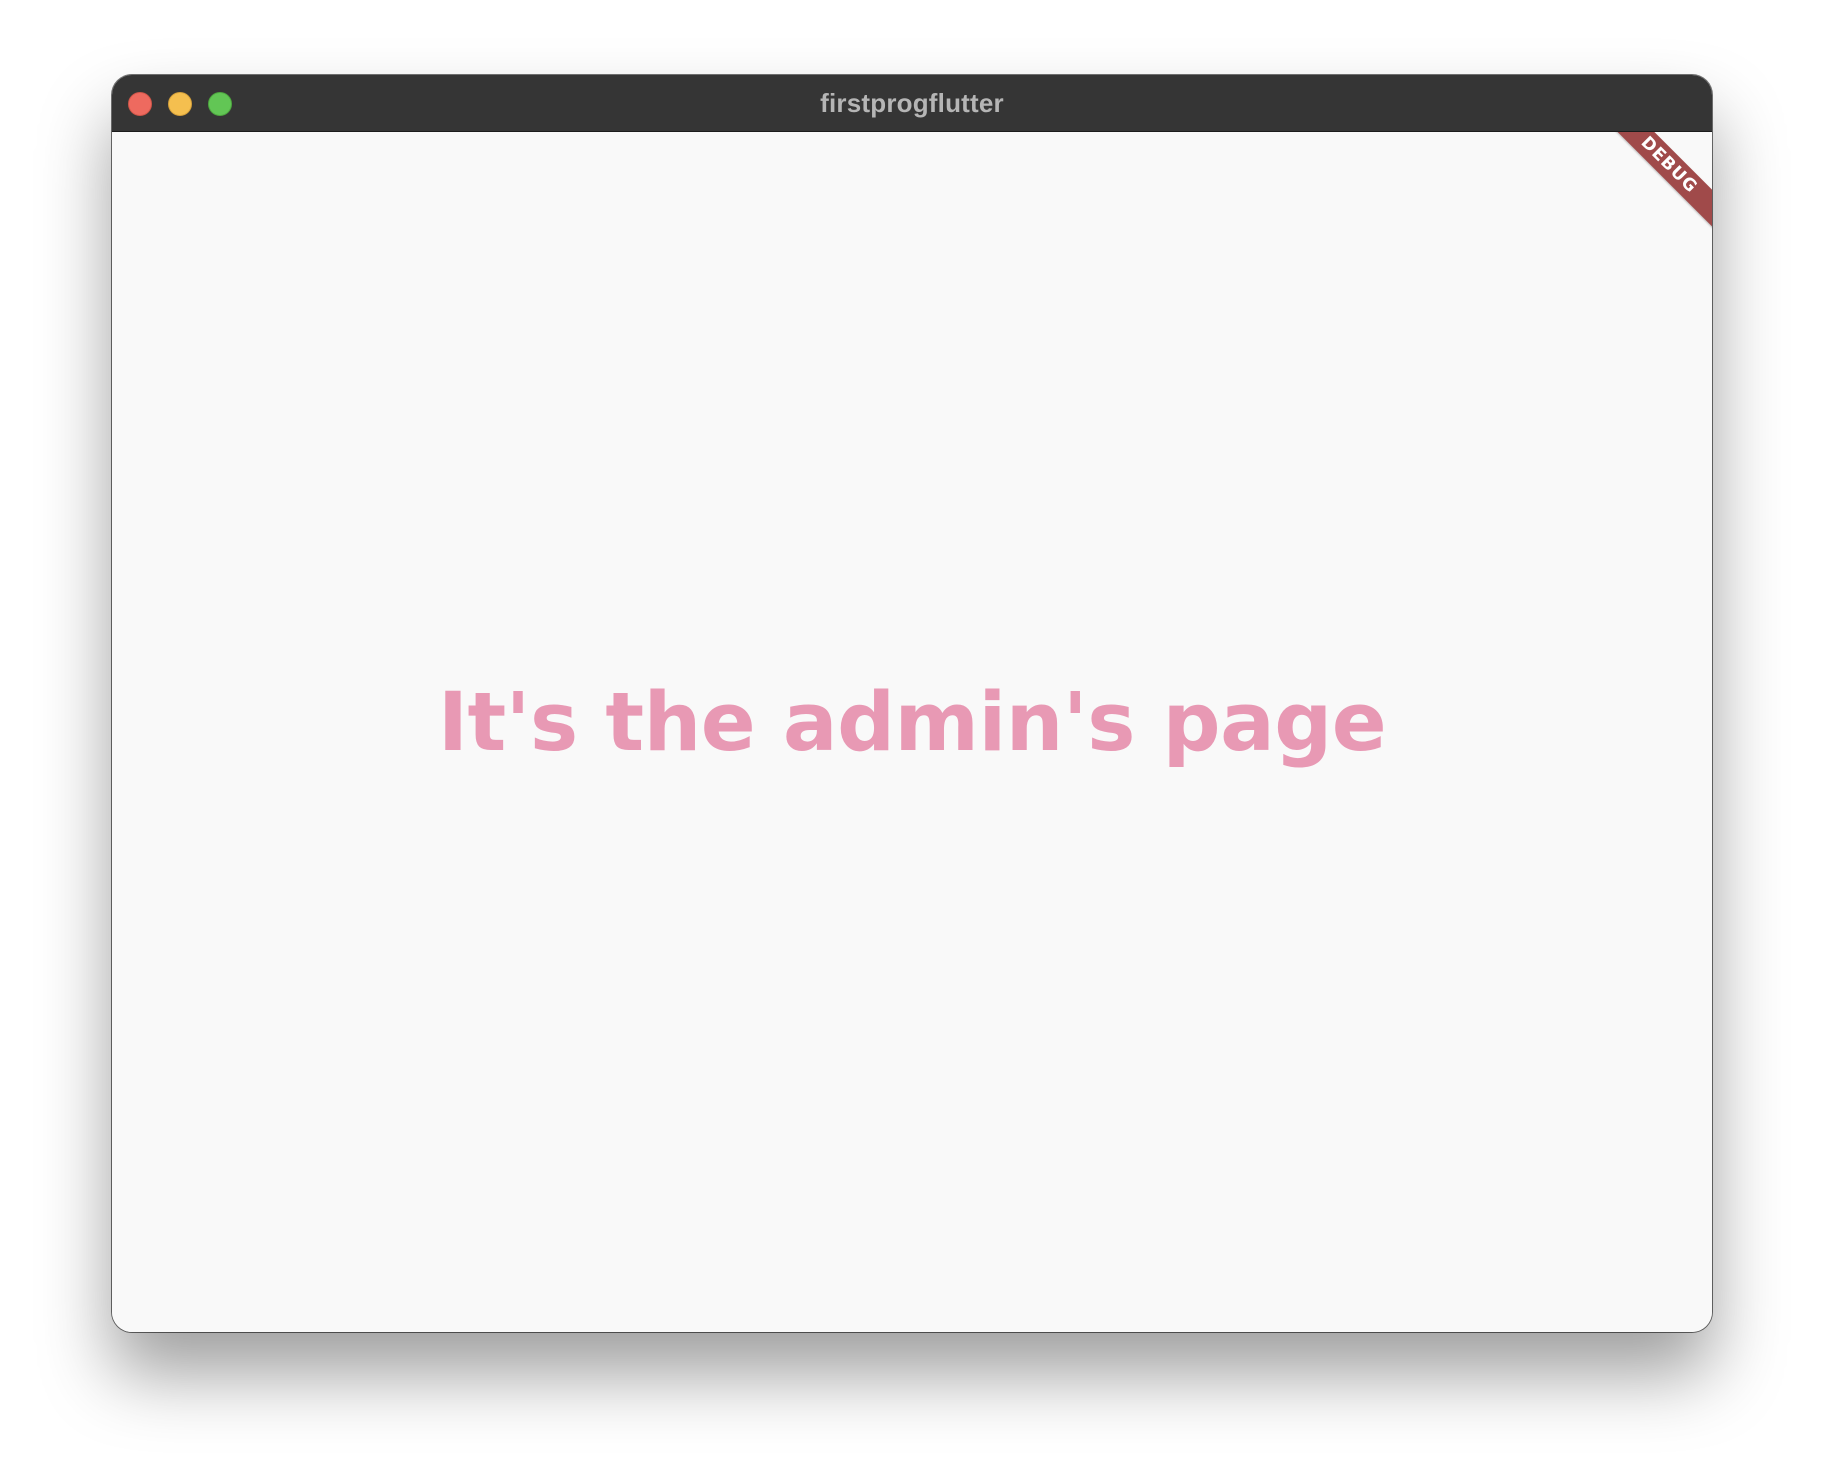 The height and width of the screenshot is (1480, 1824). I want to click on window-title: firstprogflutter, so click(912, 103).